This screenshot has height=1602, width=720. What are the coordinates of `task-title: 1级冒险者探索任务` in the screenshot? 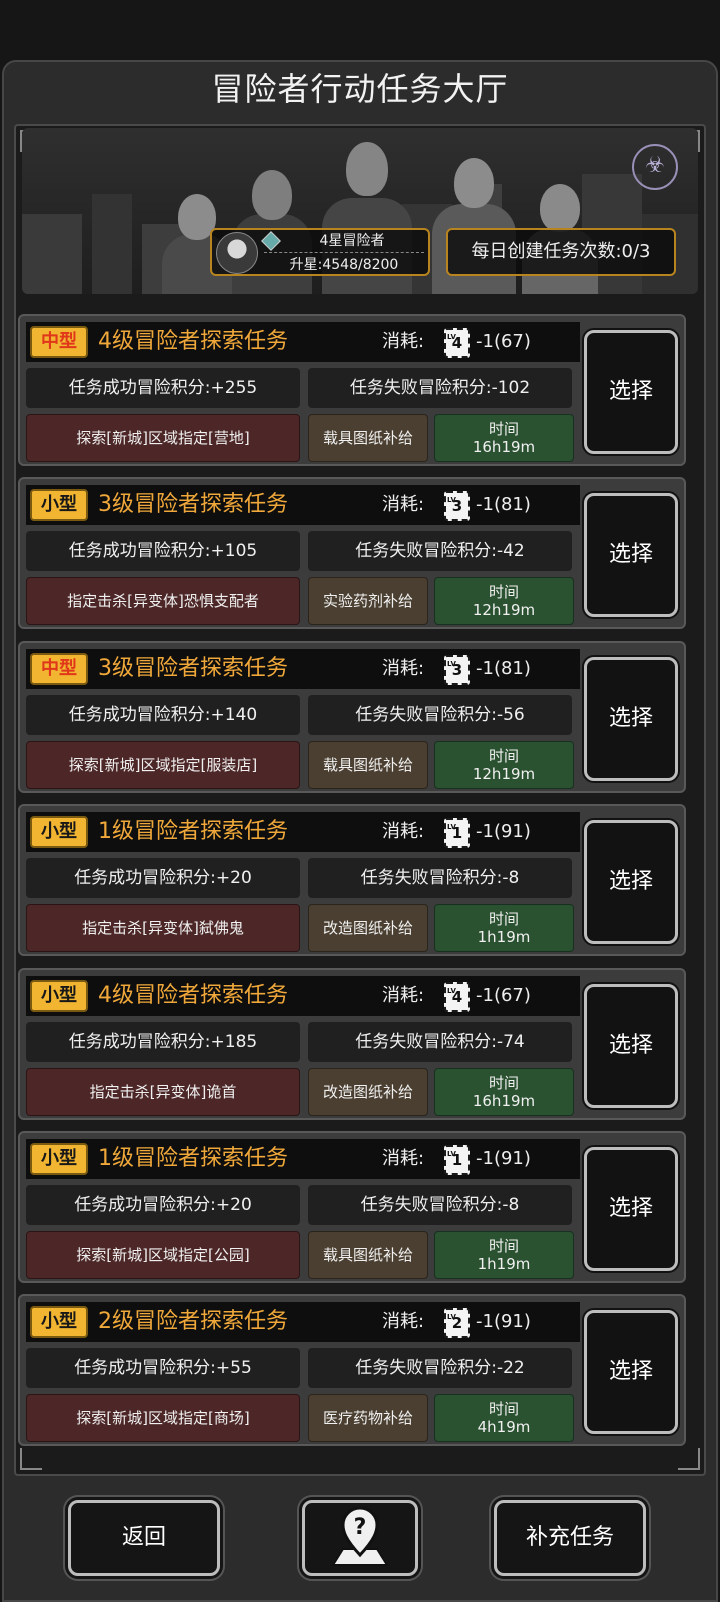 It's located at (193, 831).